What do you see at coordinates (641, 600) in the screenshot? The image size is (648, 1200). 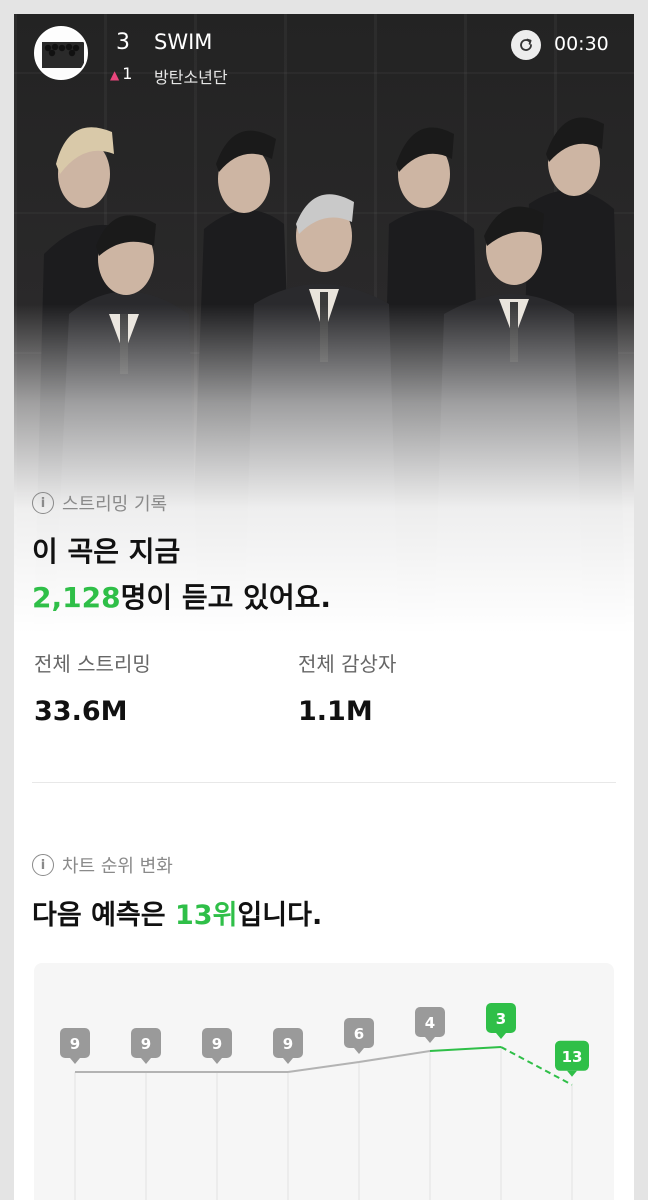 I see `frame-right` at bounding box center [641, 600].